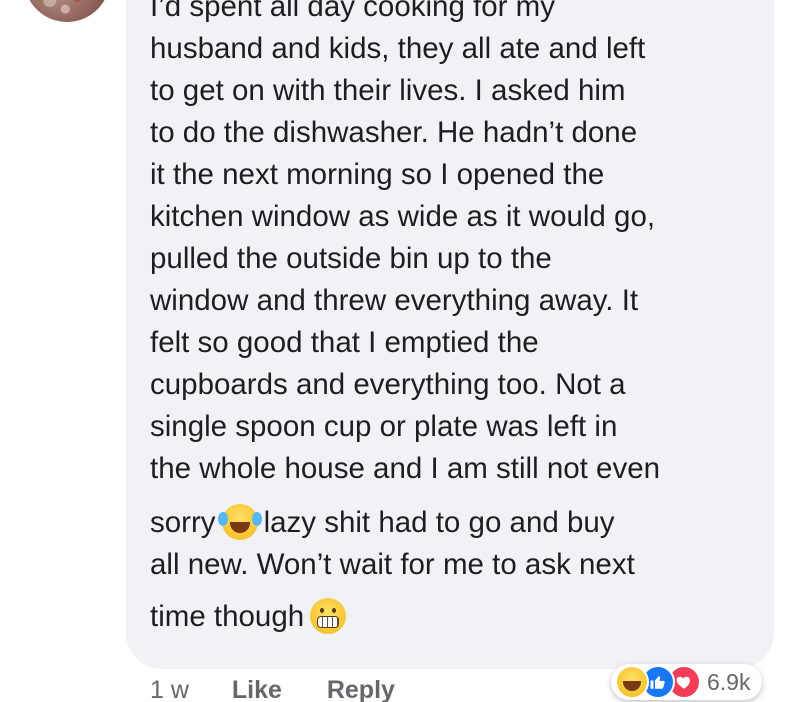  What do you see at coordinates (384, 426) in the screenshot?
I see `comment-line: single spoon cup or plate was left in` at bounding box center [384, 426].